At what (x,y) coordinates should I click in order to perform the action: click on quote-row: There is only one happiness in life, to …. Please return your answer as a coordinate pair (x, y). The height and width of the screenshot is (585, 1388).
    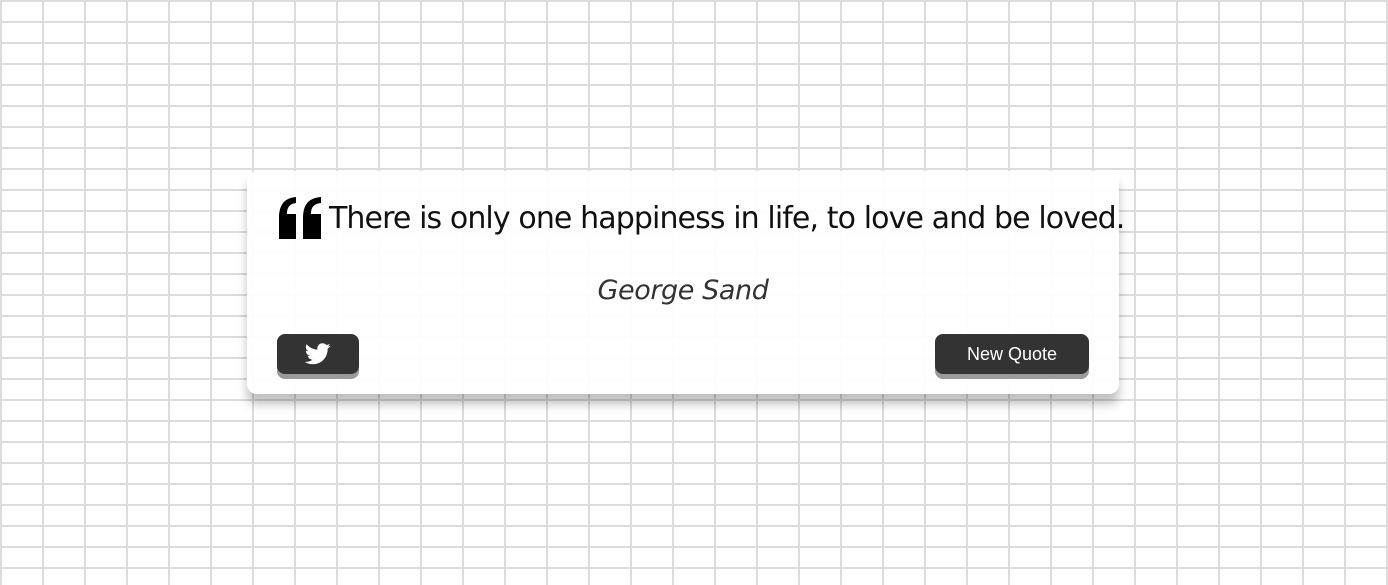
    Looking at the image, I should click on (701, 216).